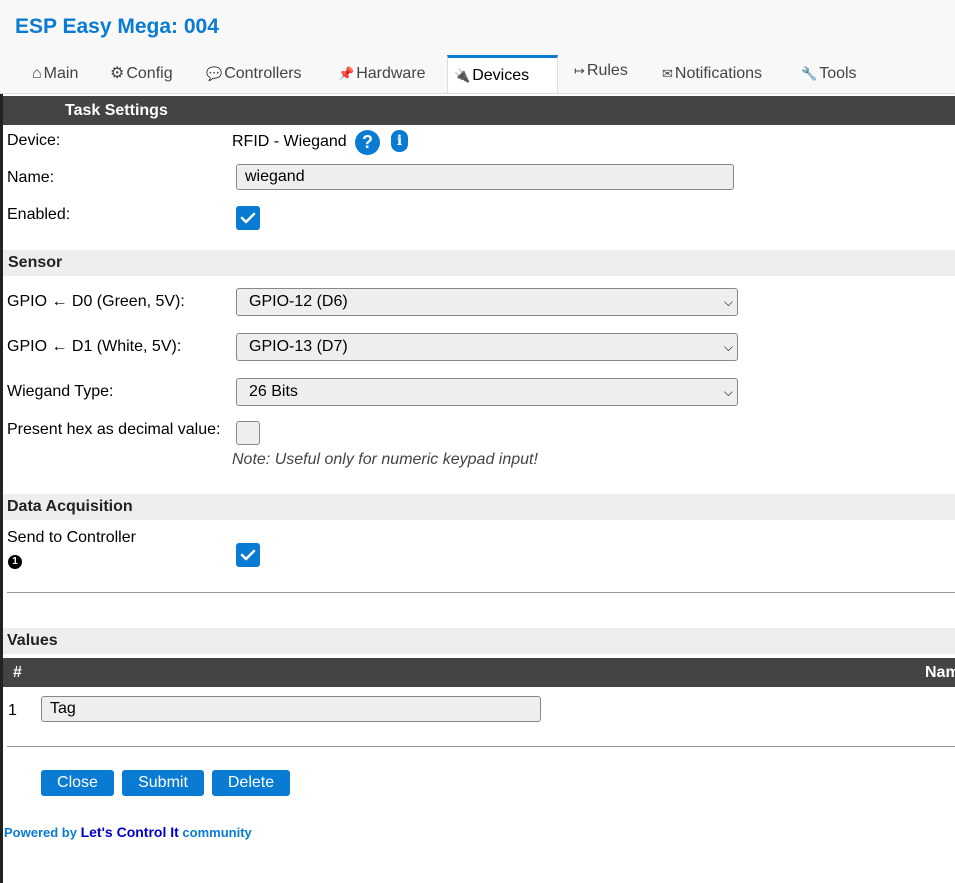  I want to click on tab-label: Notifications, so click(718, 73).